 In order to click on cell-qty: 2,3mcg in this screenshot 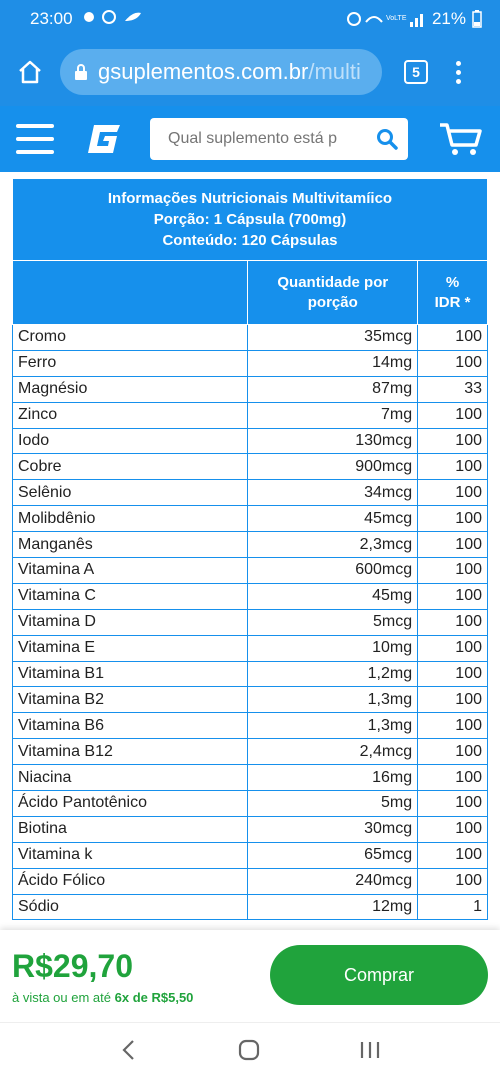, I will do `click(333, 545)`.